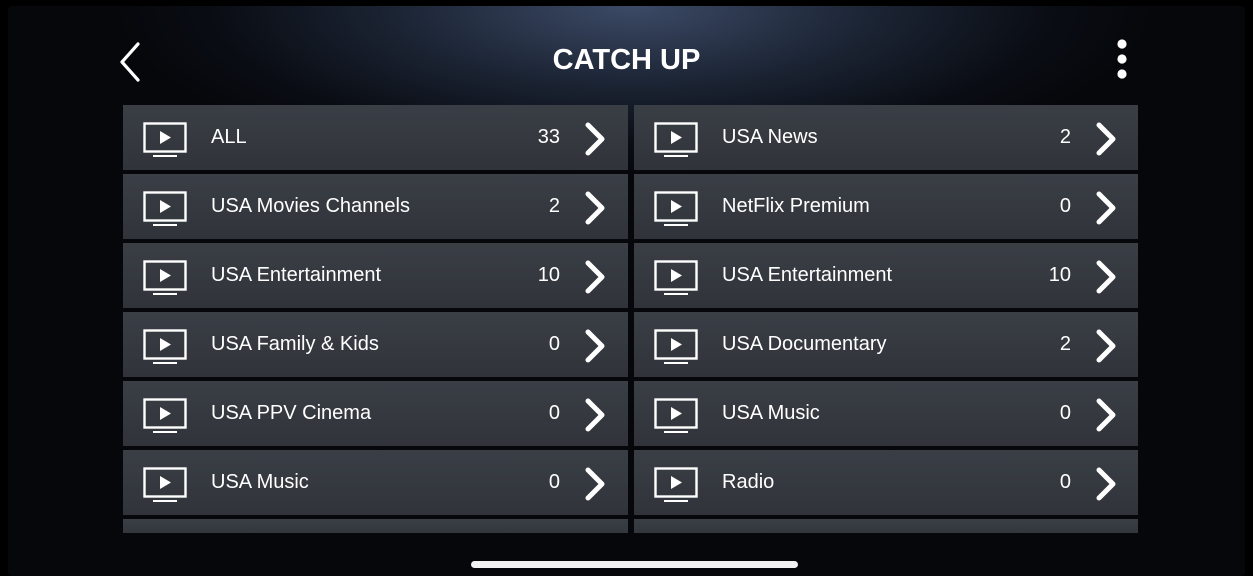  What do you see at coordinates (229, 137) in the screenshot?
I see `category-label: ALL` at bounding box center [229, 137].